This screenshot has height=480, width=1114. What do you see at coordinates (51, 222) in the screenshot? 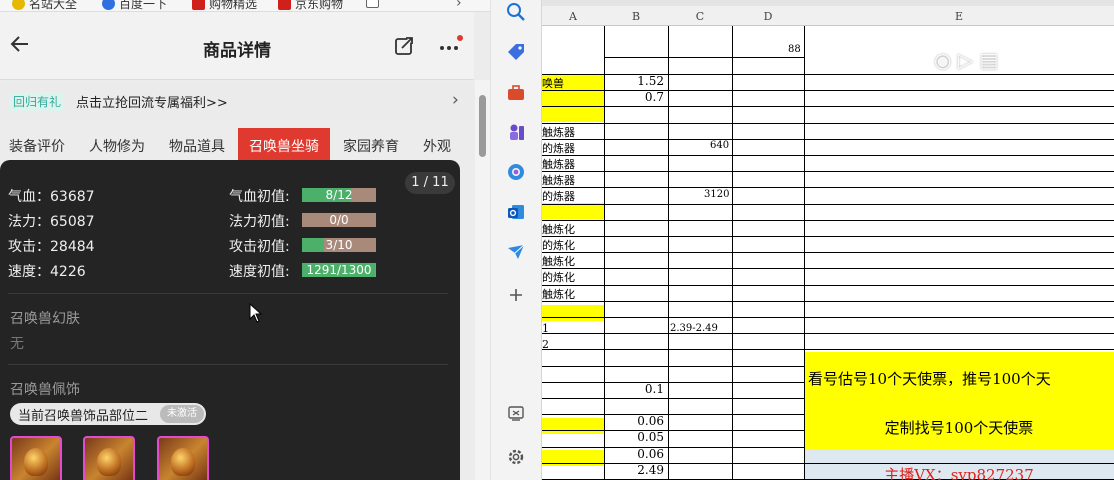
I see `stat-mp: 法力：65087` at bounding box center [51, 222].